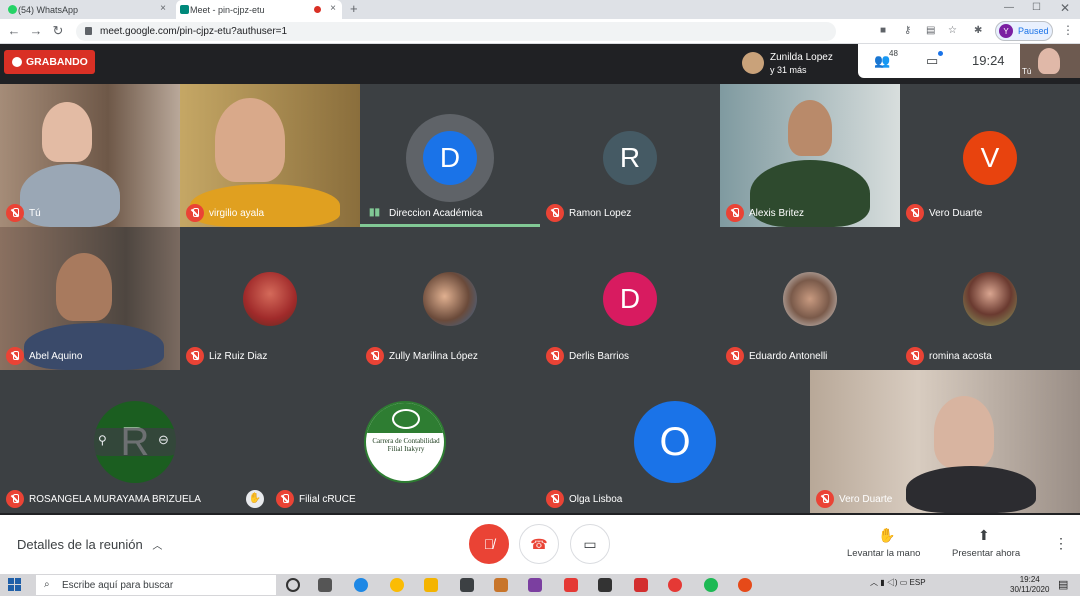  I want to click on participant-tile: Alexis Britez, so click(810, 155).